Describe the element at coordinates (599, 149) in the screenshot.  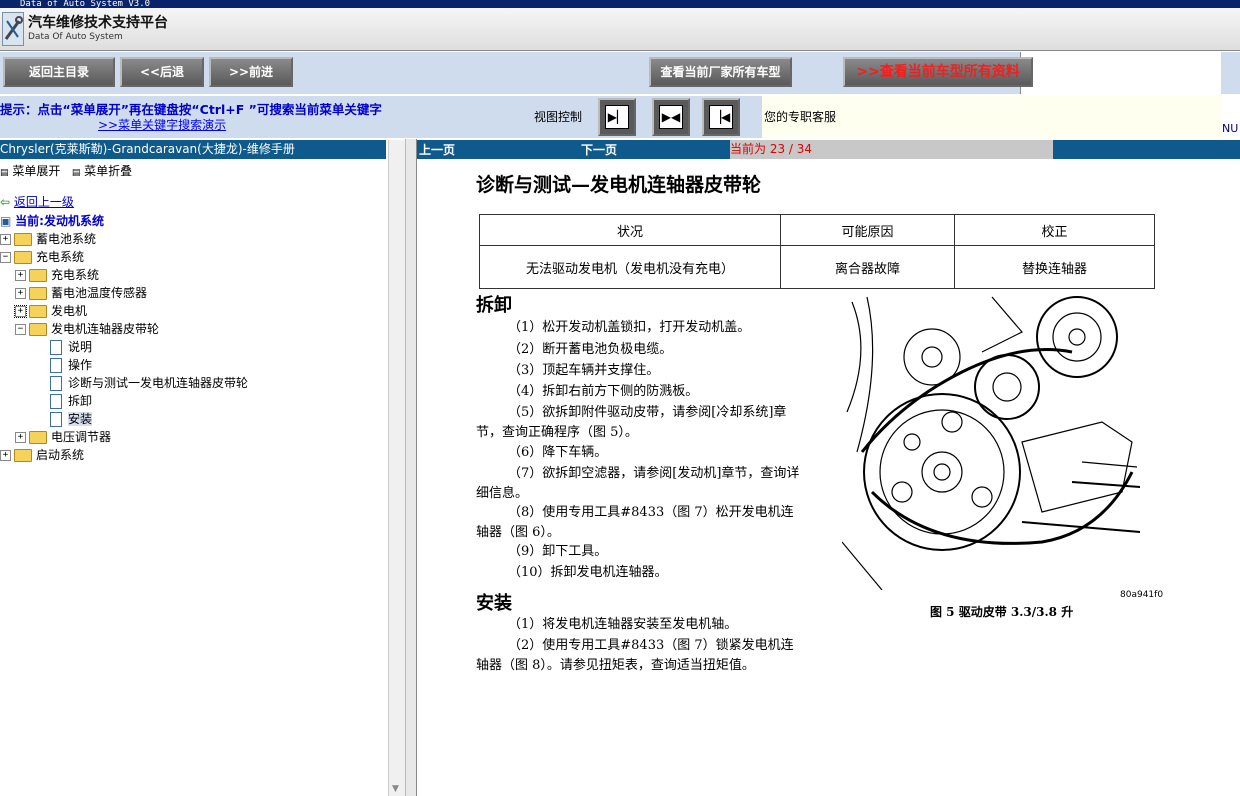
I see `next-page-button: 下一页` at that location.